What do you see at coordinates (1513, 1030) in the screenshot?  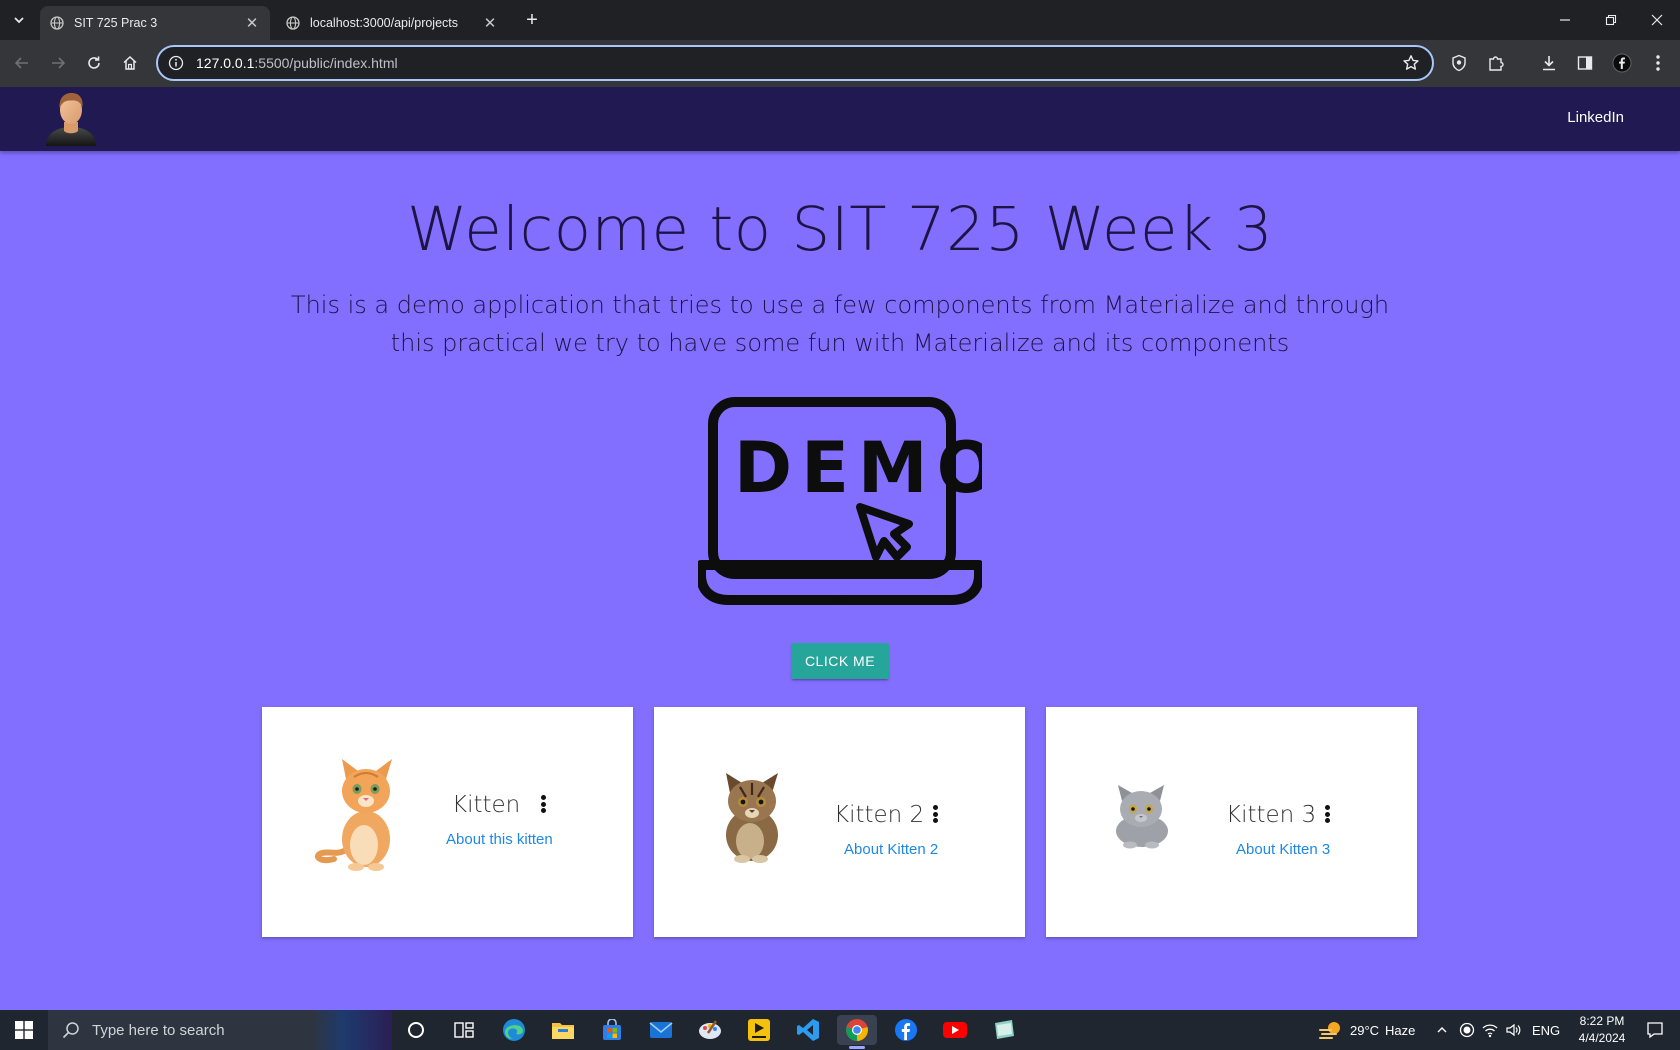 I see `volume-icon` at bounding box center [1513, 1030].